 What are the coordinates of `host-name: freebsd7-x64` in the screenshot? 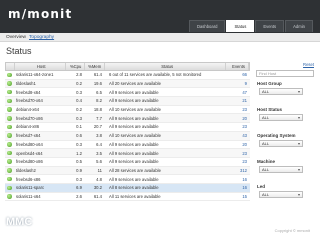 It's located at (40, 135).